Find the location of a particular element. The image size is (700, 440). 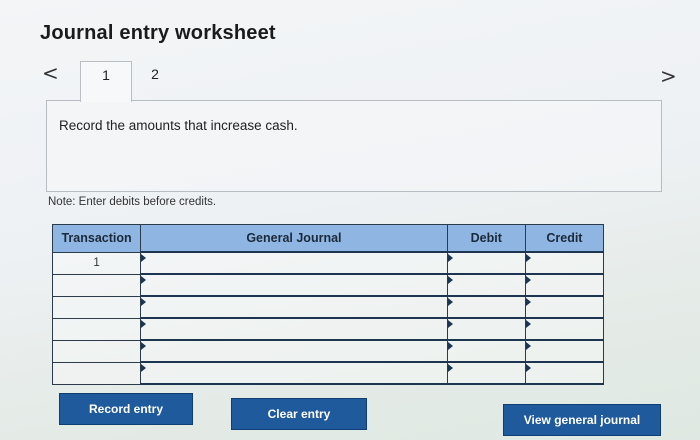

page-title: Journal entry worksheet is located at coordinates (158, 33).